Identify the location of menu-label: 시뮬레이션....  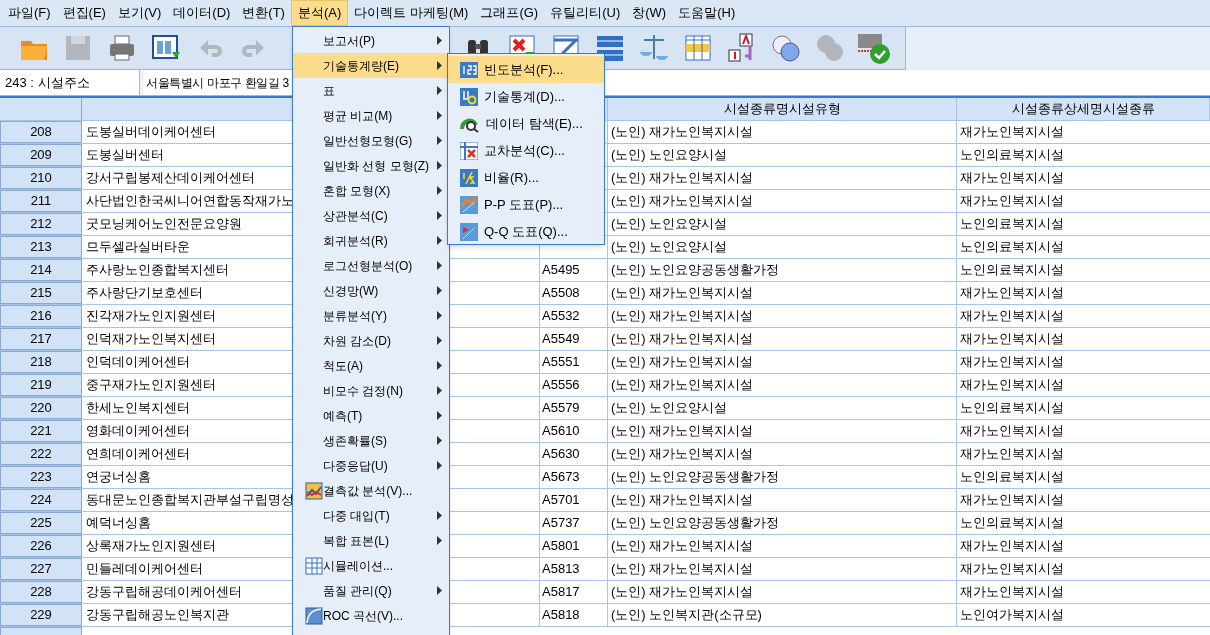
(358, 566).